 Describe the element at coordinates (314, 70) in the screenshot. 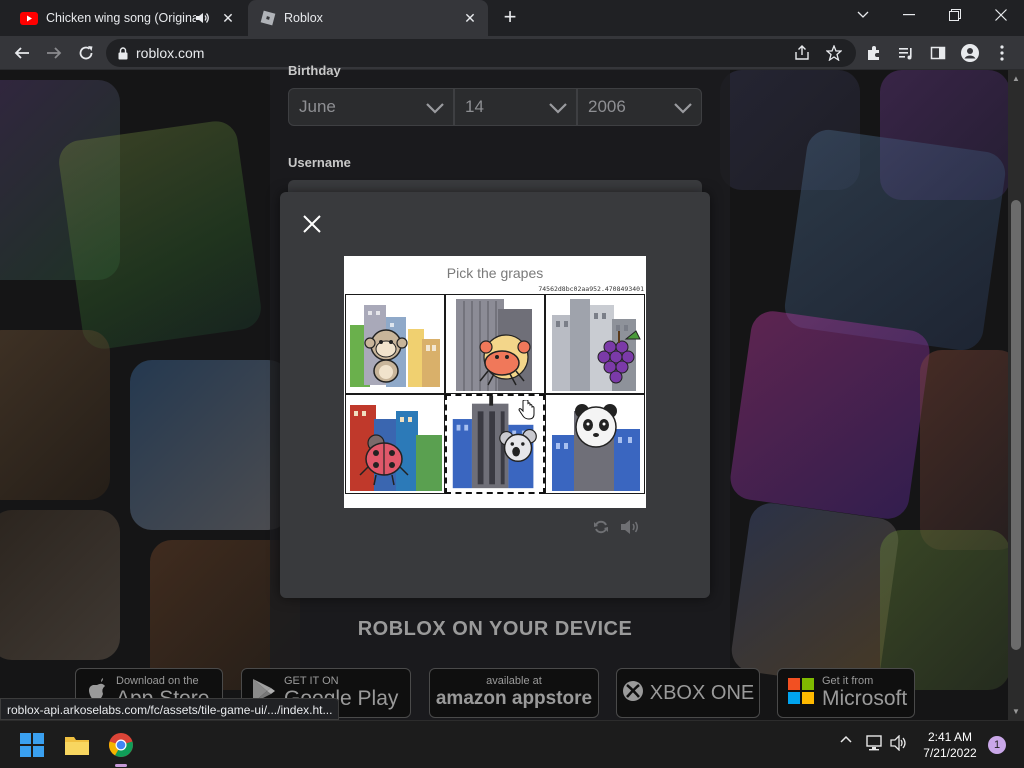

I see `birthday-label: Birthday` at that location.